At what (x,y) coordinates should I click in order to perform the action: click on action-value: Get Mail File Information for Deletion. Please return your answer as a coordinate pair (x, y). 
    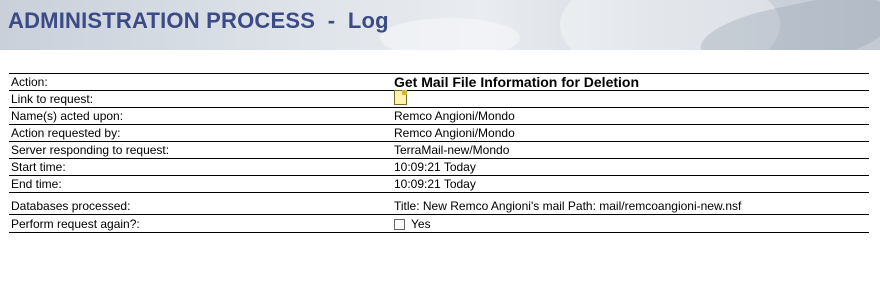
    Looking at the image, I should click on (517, 82).